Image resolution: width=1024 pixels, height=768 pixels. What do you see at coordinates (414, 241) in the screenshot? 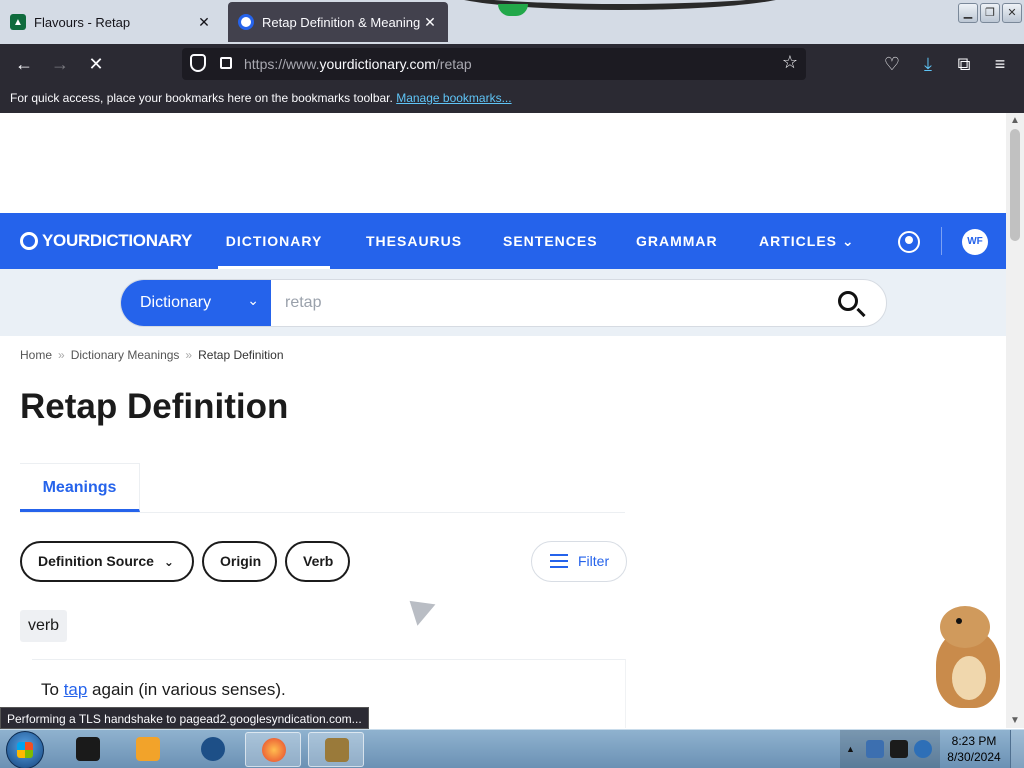
I see `nav-thesaurus: THESAURUS` at bounding box center [414, 241].